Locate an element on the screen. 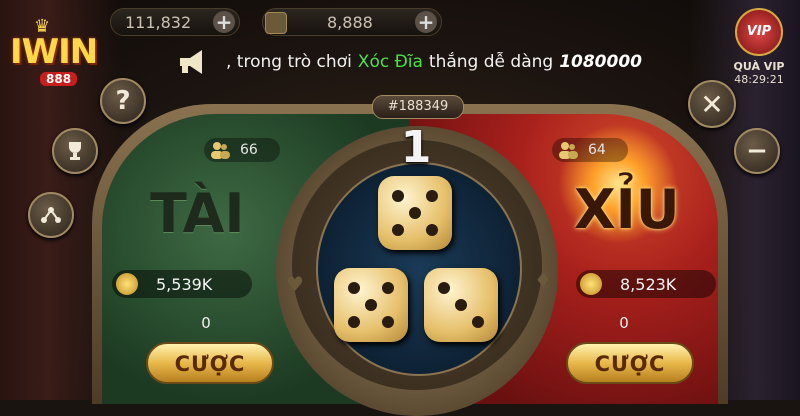 The image size is (800, 416). xiu-total-pill: 8,523K is located at coordinates (646, 284).